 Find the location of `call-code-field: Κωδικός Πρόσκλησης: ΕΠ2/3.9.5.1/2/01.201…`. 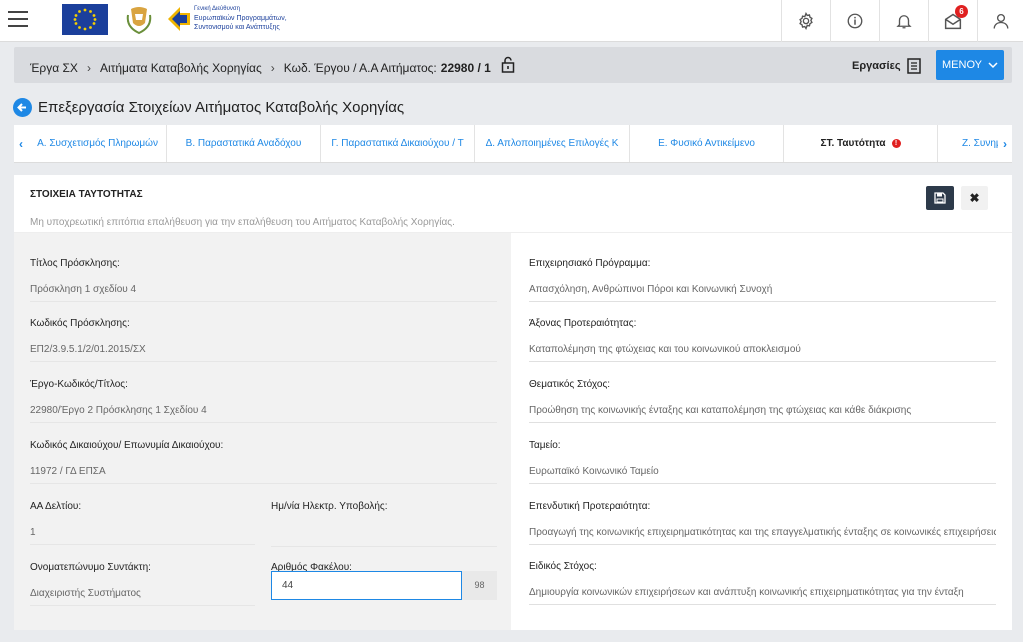

call-code-field: Κωδικός Πρόσκλησης: ΕΠ2/3.9.5.1/2/01.201… is located at coordinates (263, 340).